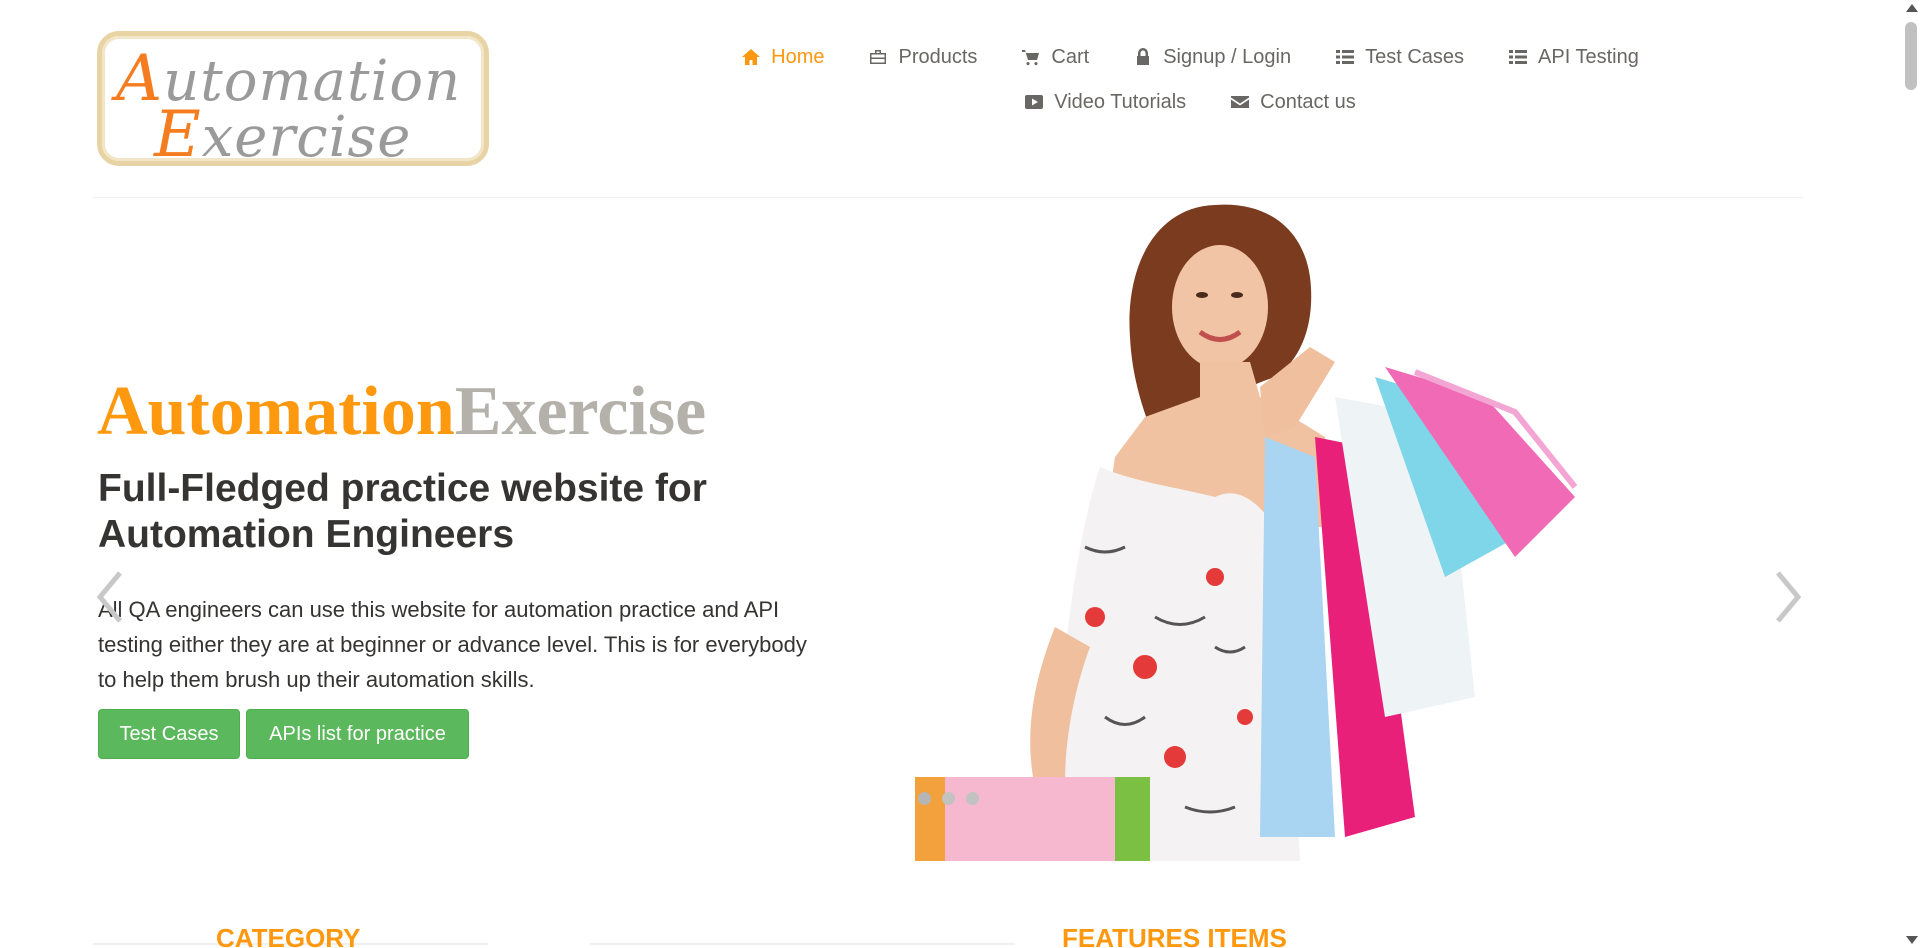  What do you see at coordinates (1143, 56) in the screenshot?
I see `lock-icon` at bounding box center [1143, 56].